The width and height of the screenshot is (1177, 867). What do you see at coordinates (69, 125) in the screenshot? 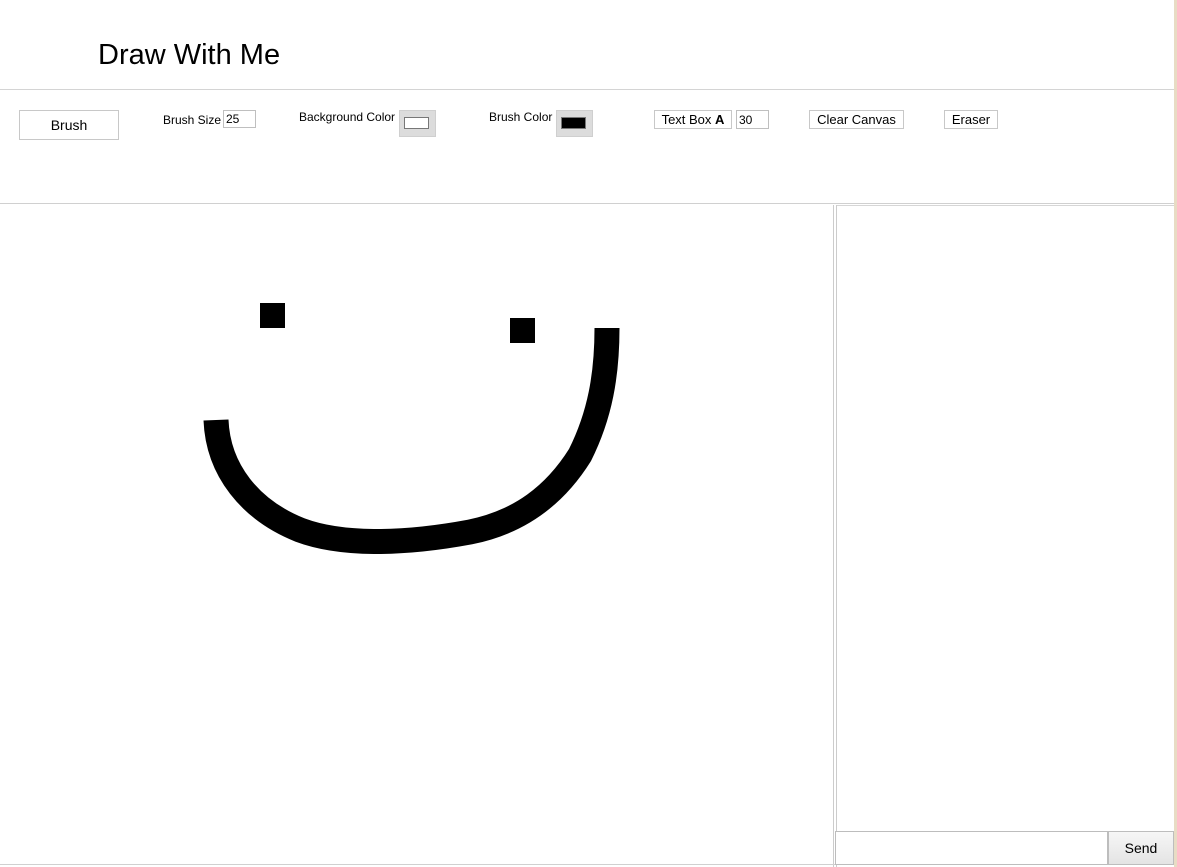
I see `brush-button: Brush` at bounding box center [69, 125].